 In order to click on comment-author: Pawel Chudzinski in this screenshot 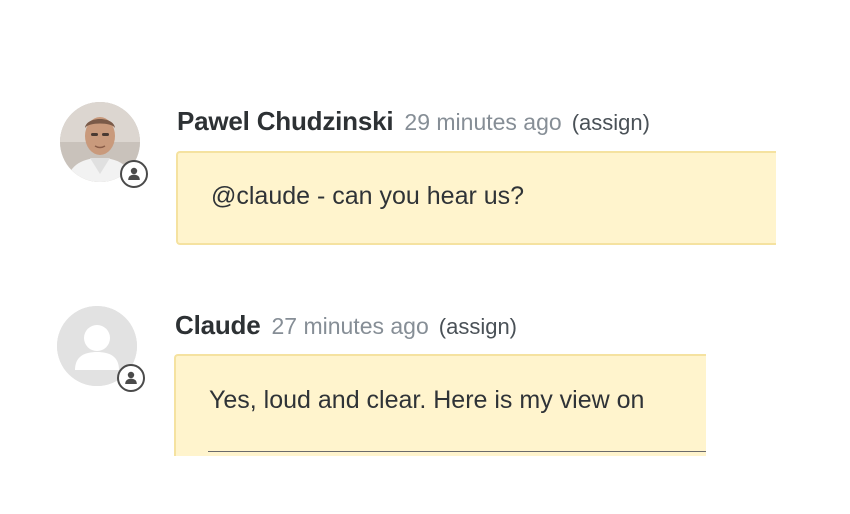, I will do `click(285, 121)`.